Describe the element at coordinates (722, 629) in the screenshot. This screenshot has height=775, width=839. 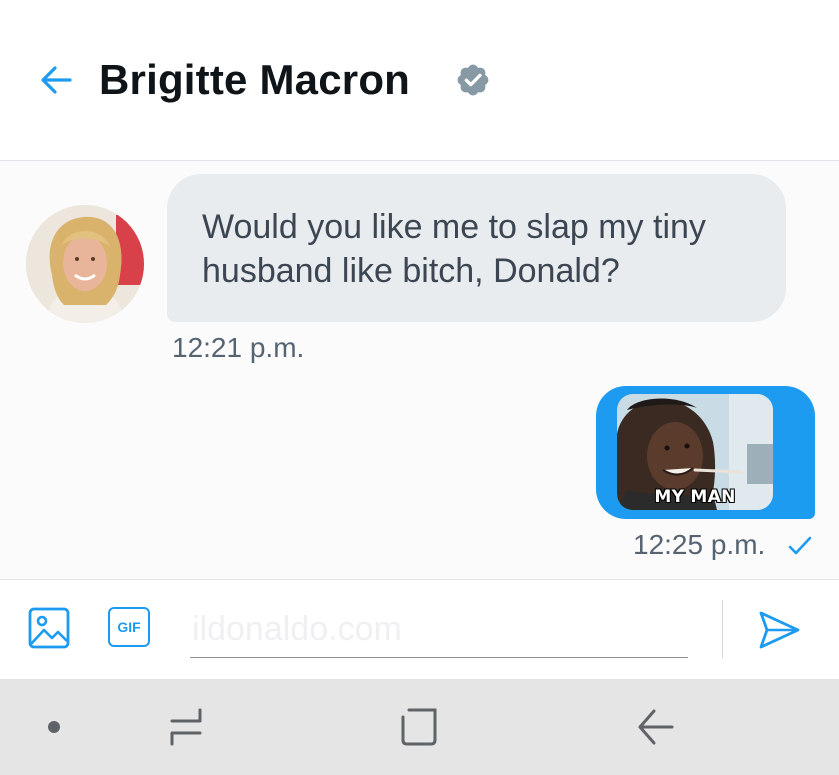
I see `composer-divider` at that location.